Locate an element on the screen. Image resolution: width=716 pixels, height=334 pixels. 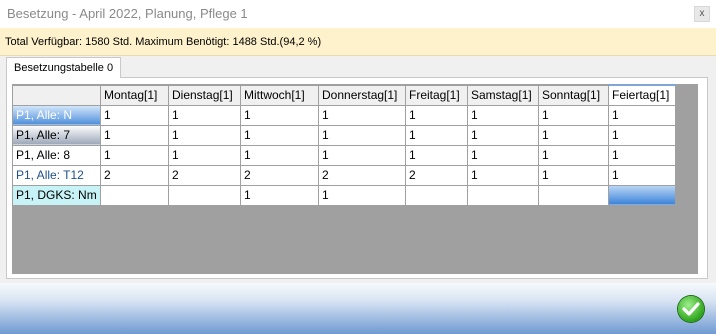
close-button: x is located at coordinates (702, 14).